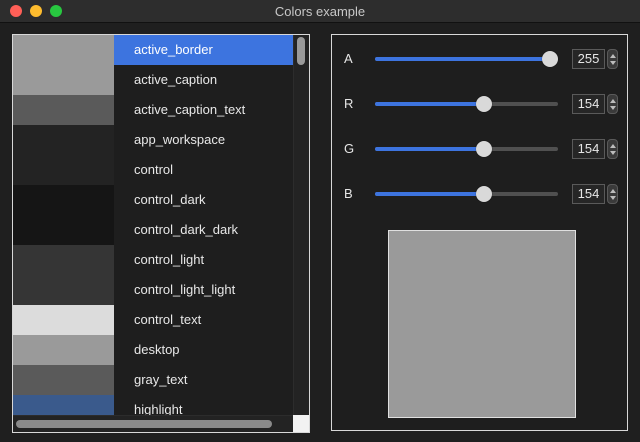  I want to click on color-name-label: app_workspace, so click(203, 140).